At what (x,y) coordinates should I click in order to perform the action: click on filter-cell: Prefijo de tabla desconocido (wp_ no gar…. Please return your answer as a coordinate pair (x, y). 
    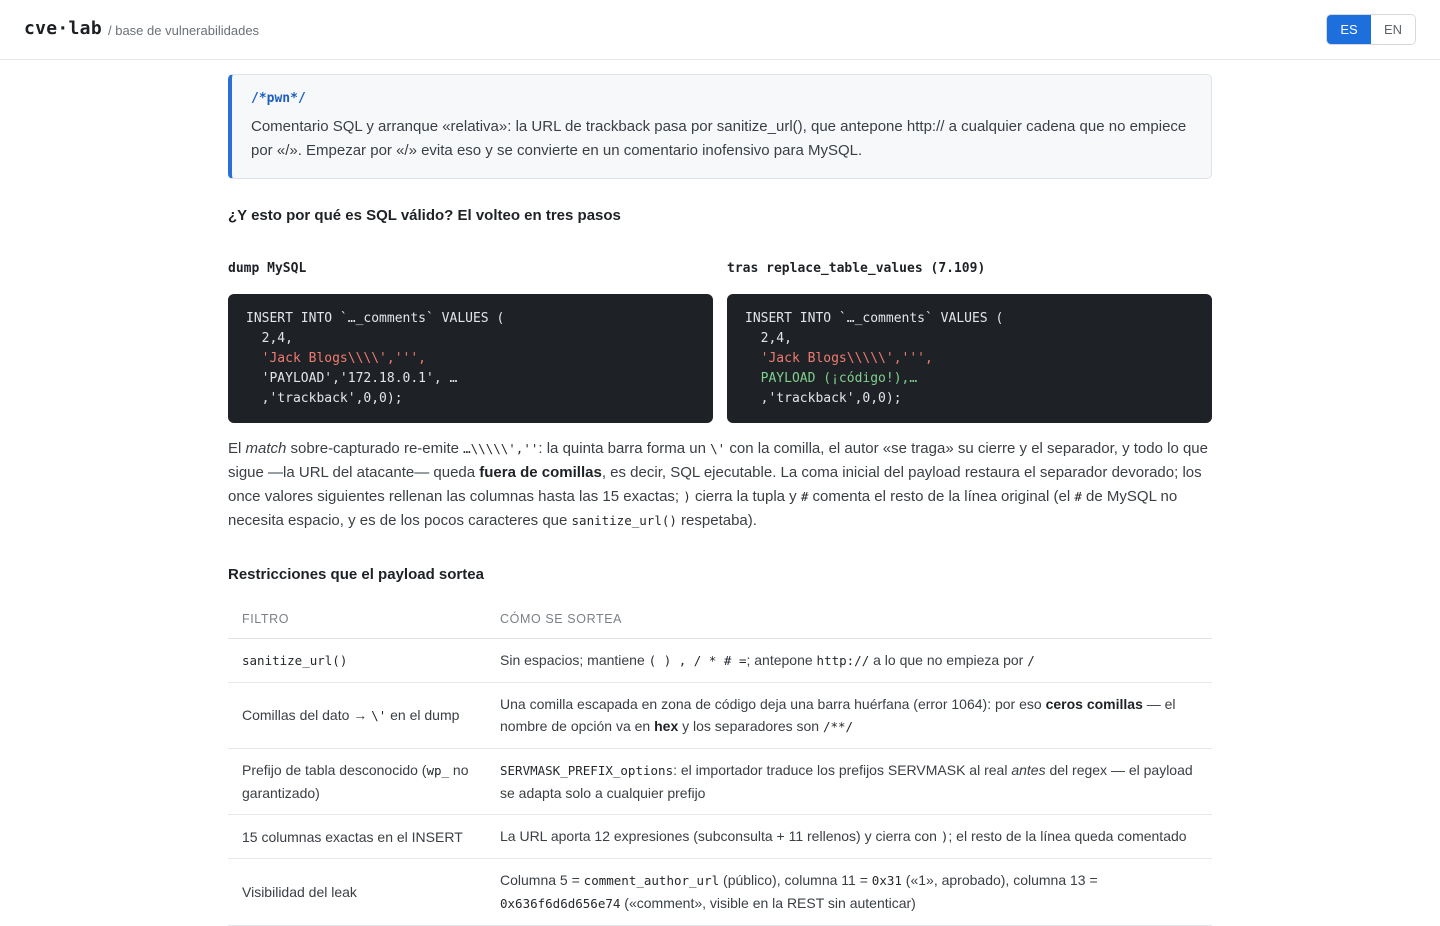
    Looking at the image, I should click on (357, 781).